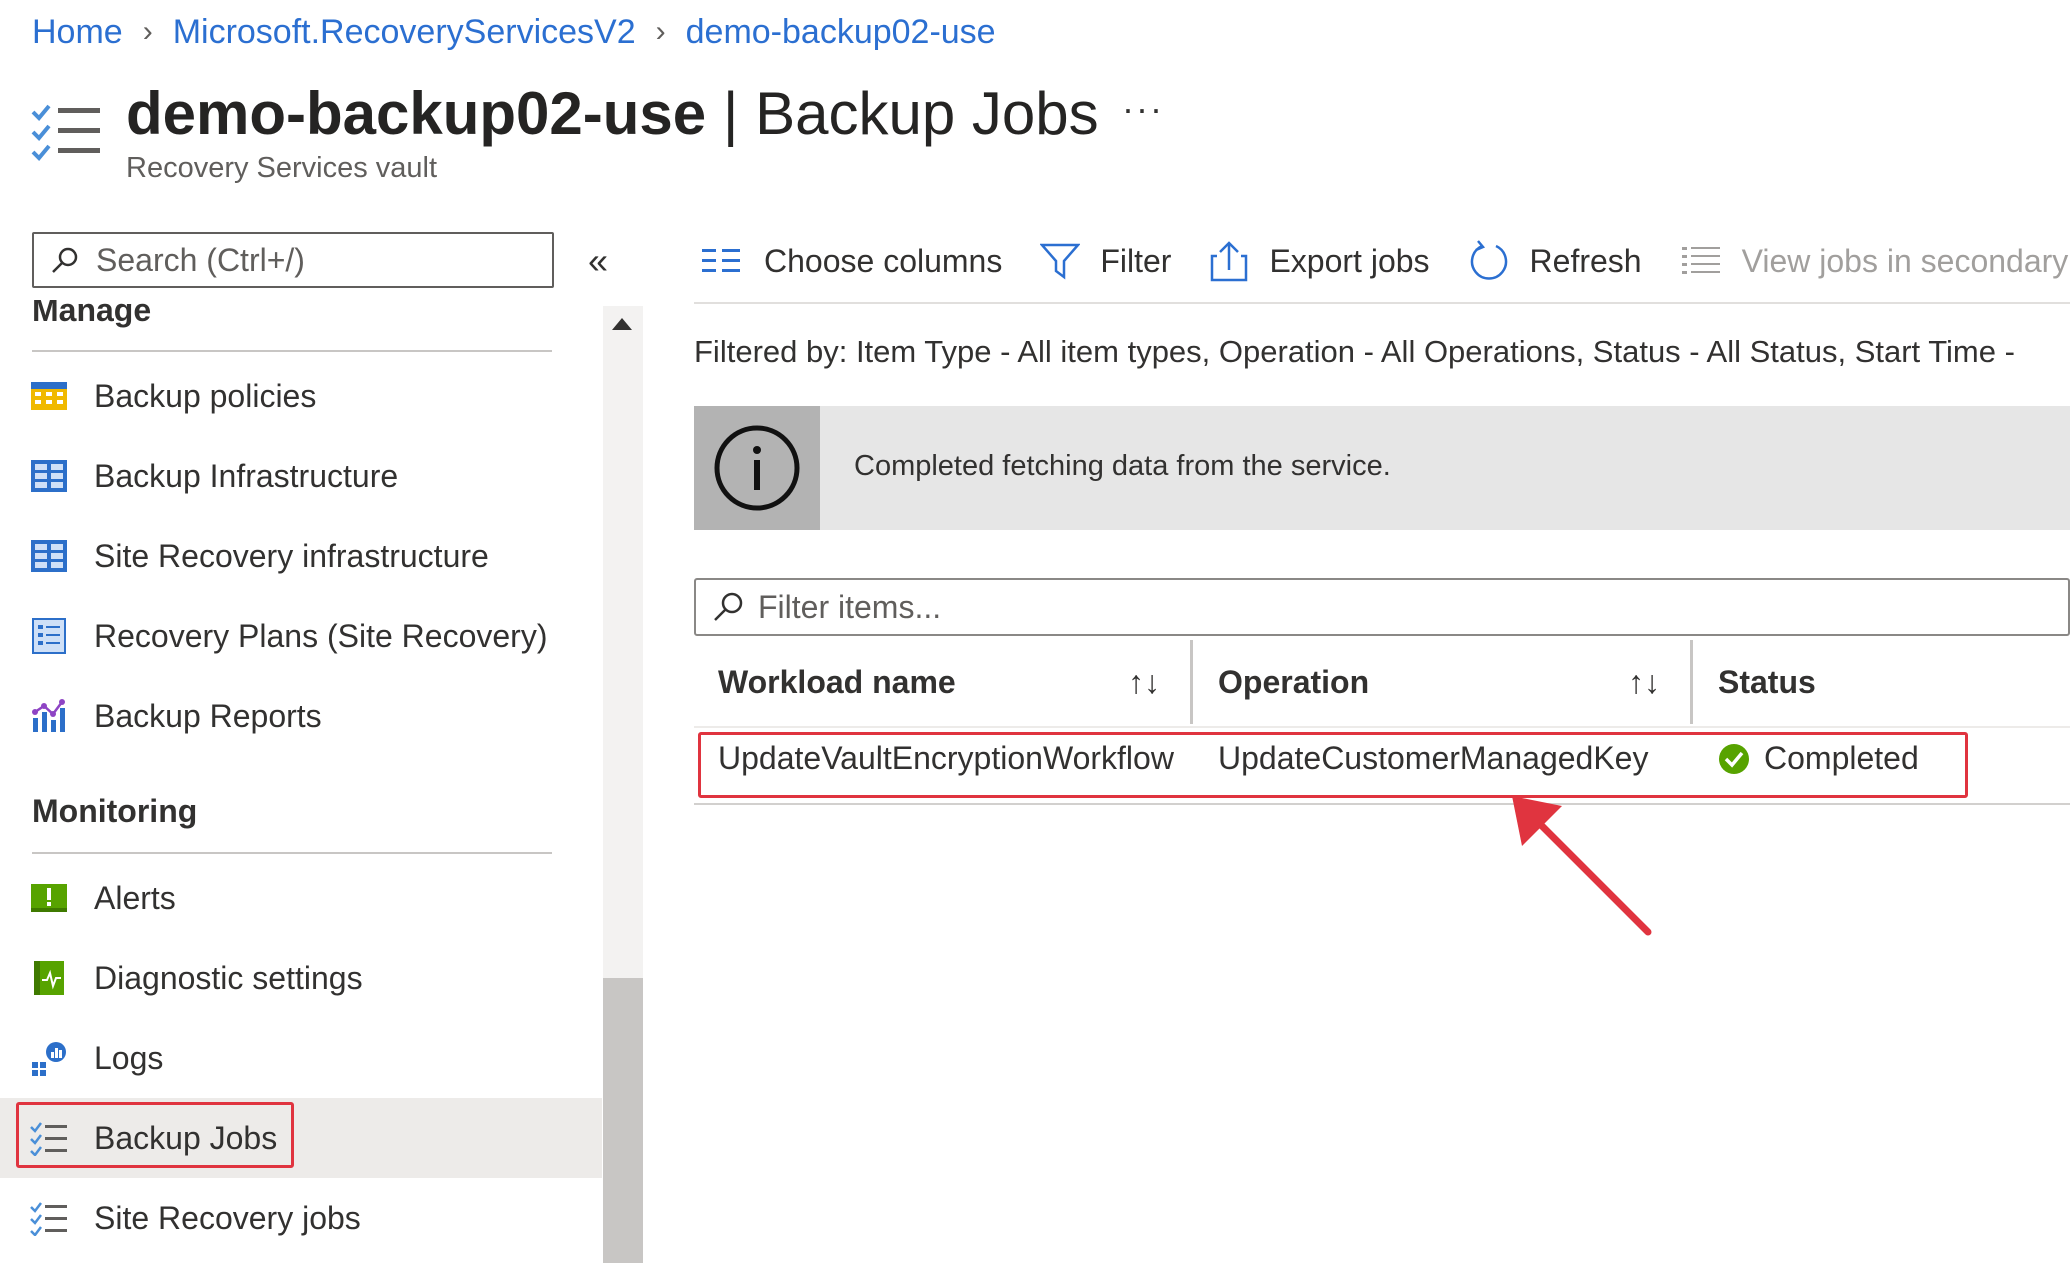  I want to click on info-banner-icon-box, so click(757, 468).